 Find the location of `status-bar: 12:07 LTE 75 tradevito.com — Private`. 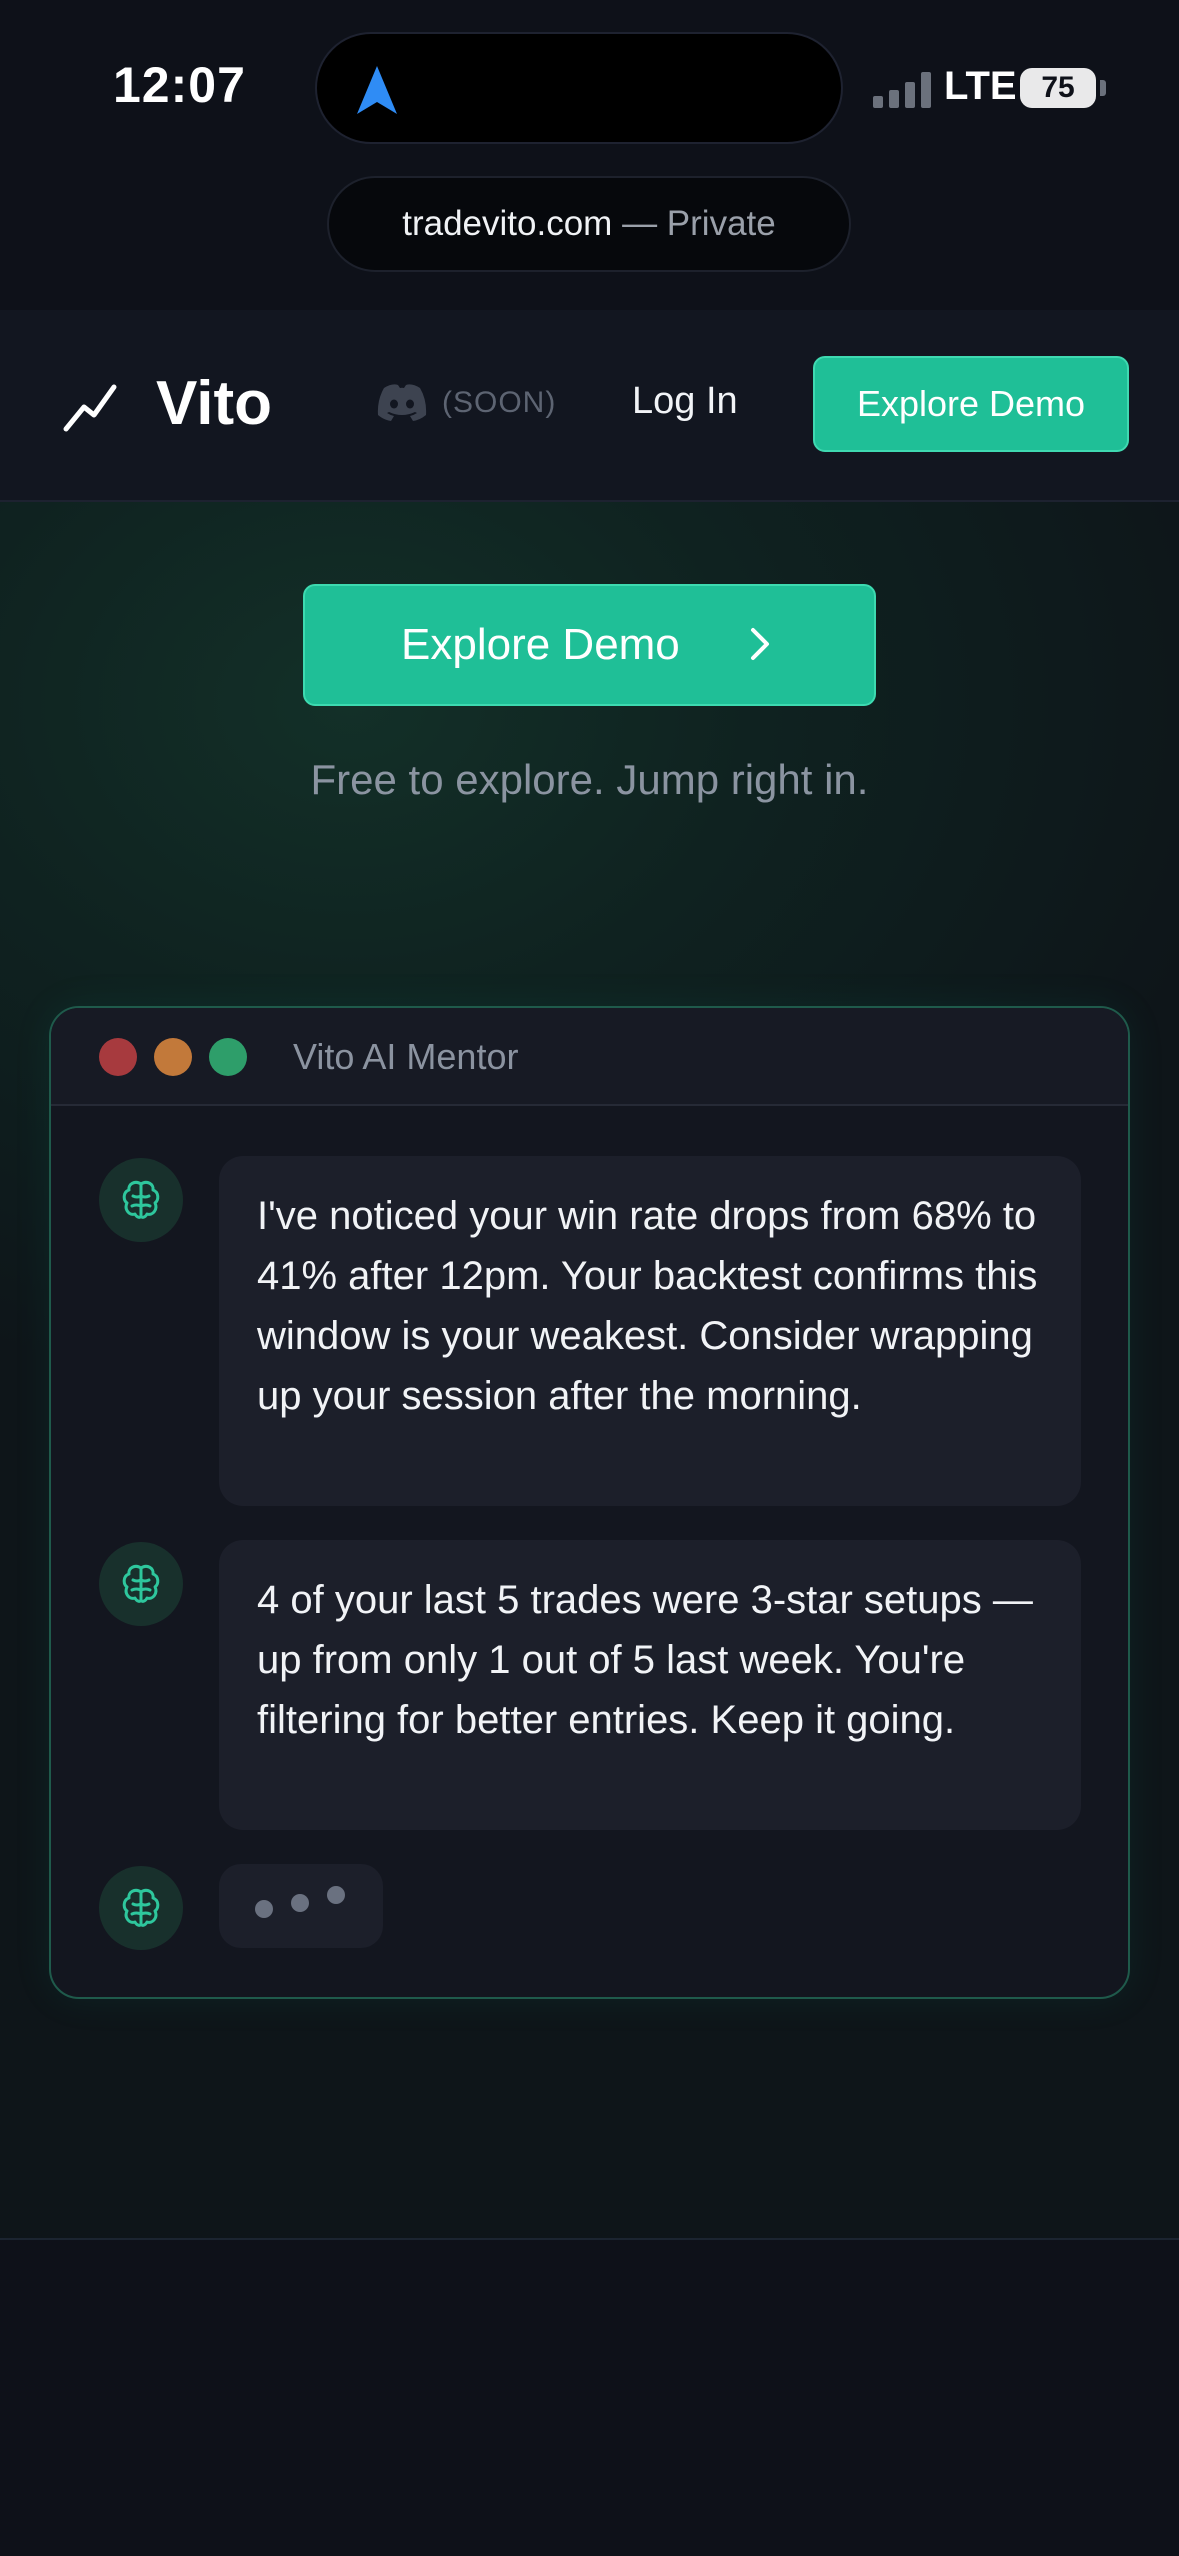

status-bar: 12:07 LTE 75 tradevito.com — Private is located at coordinates (589, 155).